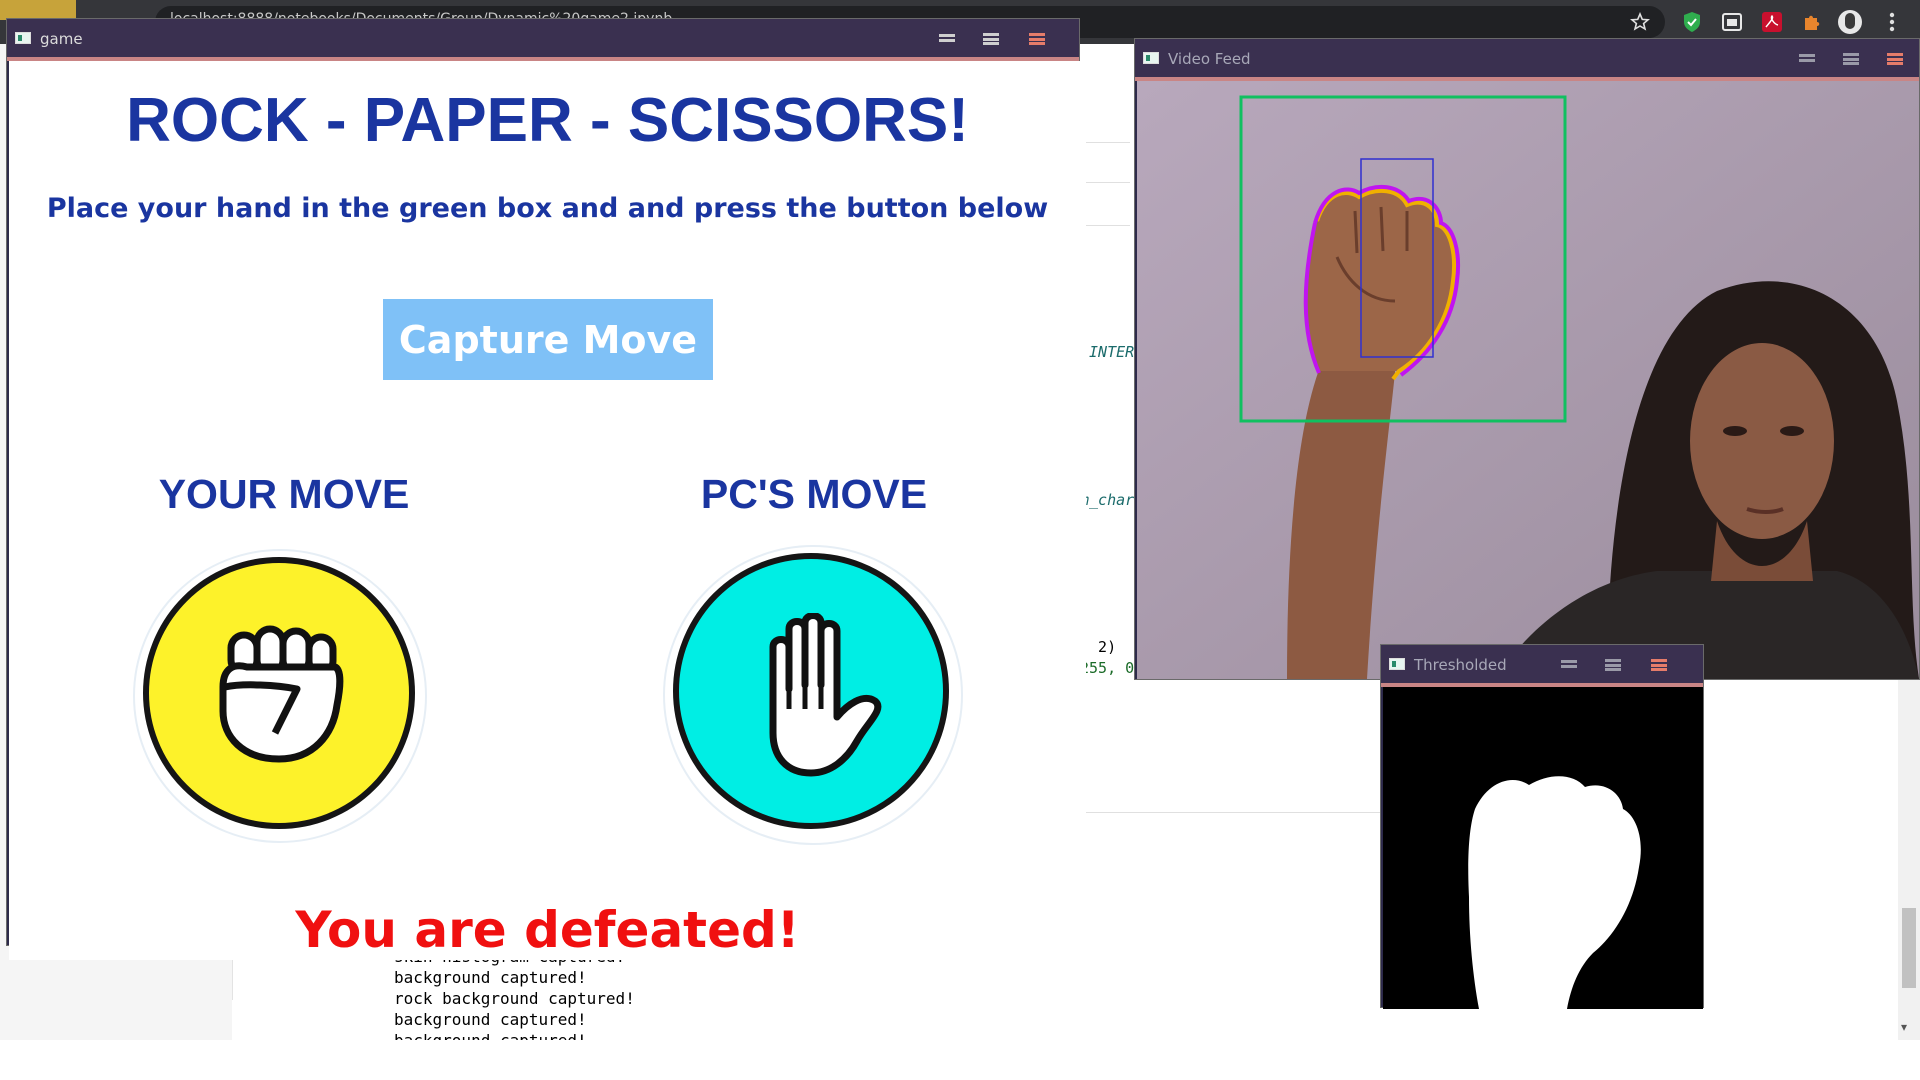 This screenshot has width=1920, height=1080. Describe the element at coordinates (1527, 58) in the screenshot. I see `video-titlebar: Video Feed` at that location.